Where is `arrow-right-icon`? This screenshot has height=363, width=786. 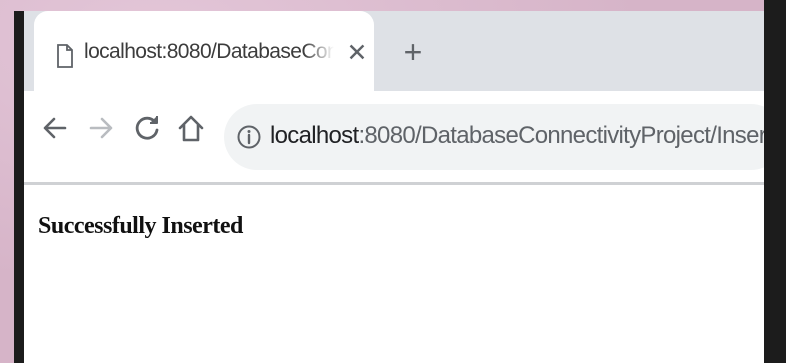
arrow-right-icon is located at coordinates (101, 128).